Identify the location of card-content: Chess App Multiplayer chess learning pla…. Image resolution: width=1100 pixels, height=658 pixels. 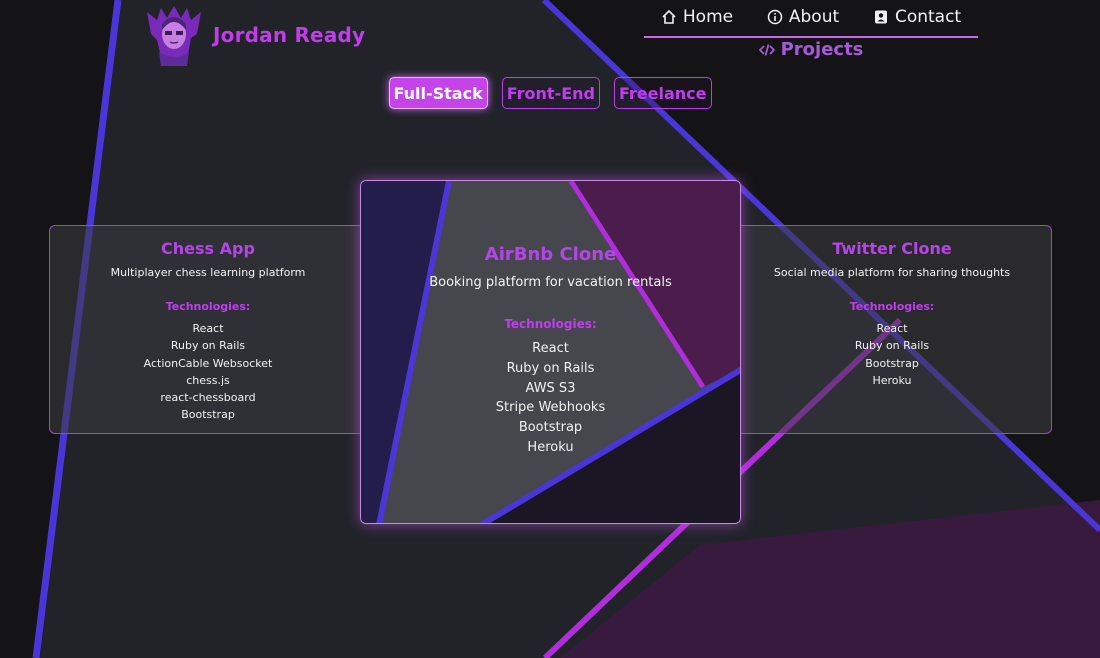
(208, 331).